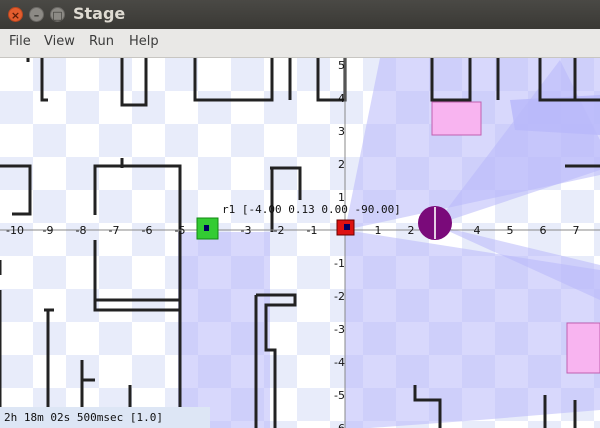 The width and height of the screenshot is (600, 428). What do you see at coordinates (246, 230) in the screenshot?
I see `x-tick-label: -3` at bounding box center [246, 230].